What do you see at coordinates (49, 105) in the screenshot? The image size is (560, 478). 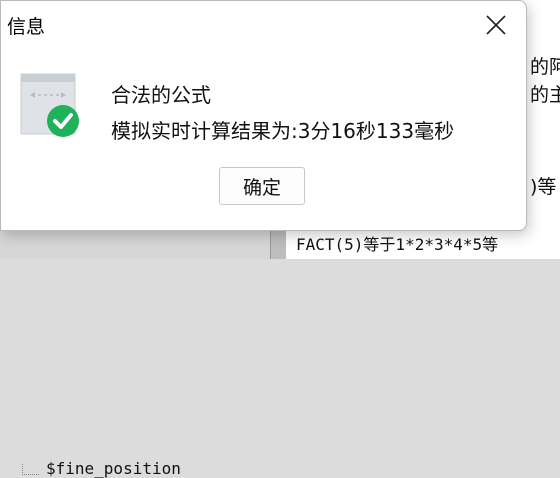 I see `formula-check-icon` at bounding box center [49, 105].